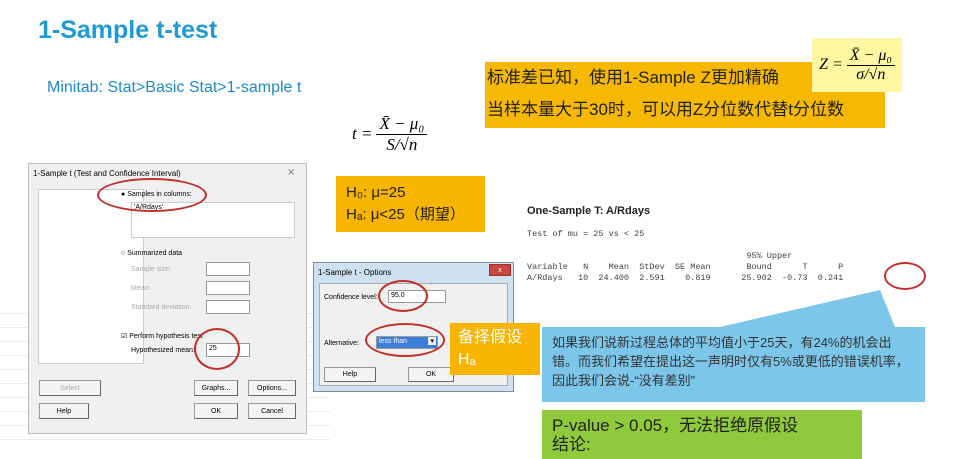 Image resolution: width=960 pixels, height=459 pixels. Describe the element at coordinates (216, 411) in the screenshot. I see `ok-button: OK` at that location.